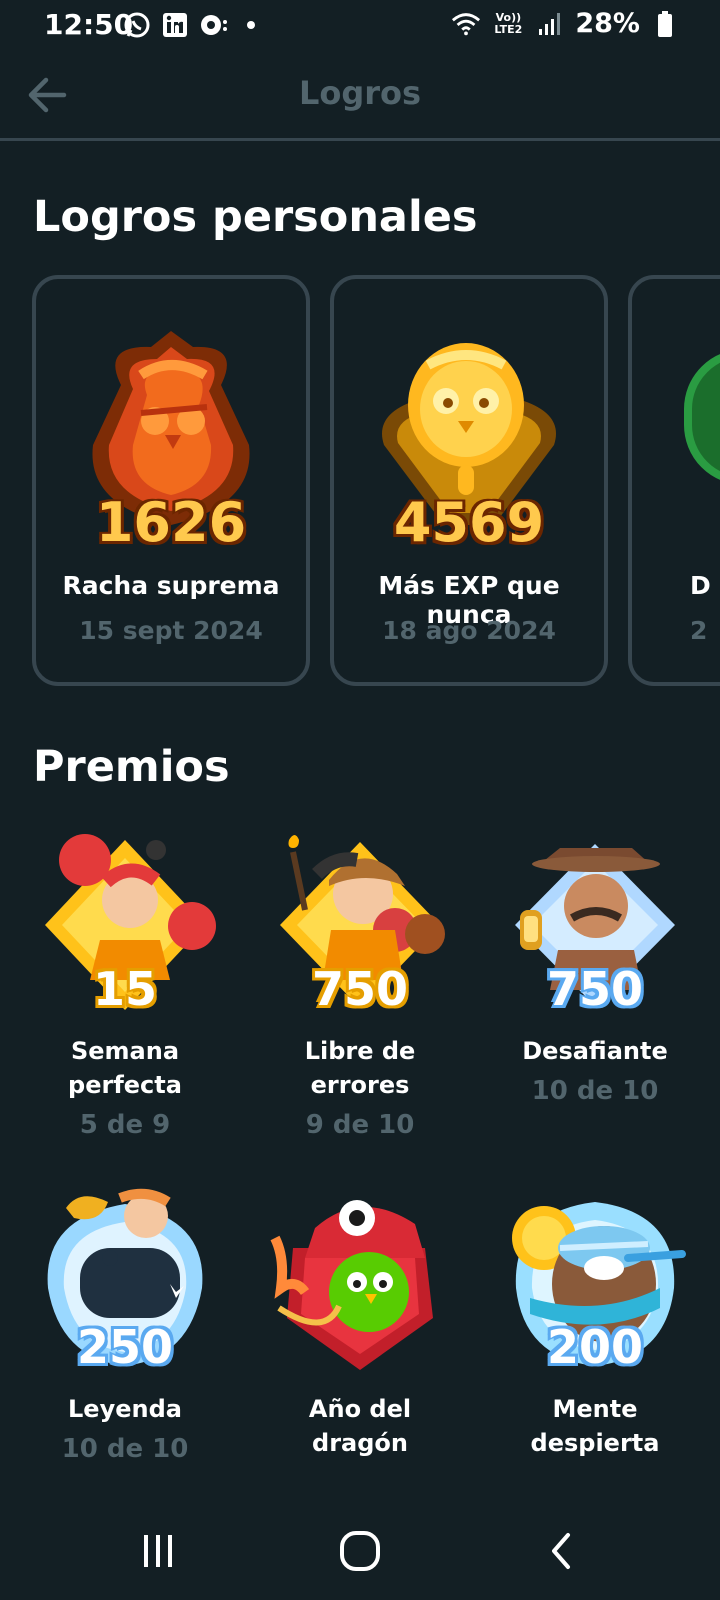 Image resolution: width=720 pixels, height=1600 pixels. I want to click on chevron-left-icon, so click(561, 1551).